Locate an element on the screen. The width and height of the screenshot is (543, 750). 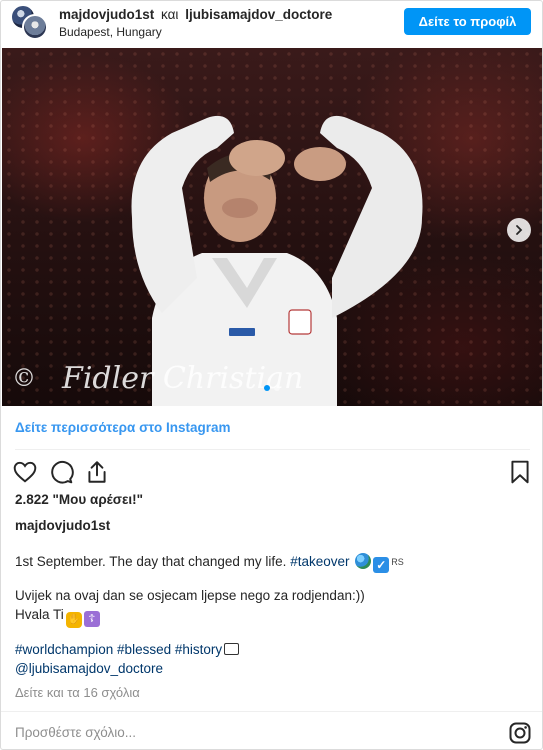
chevron-right-icon is located at coordinates (519, 230).